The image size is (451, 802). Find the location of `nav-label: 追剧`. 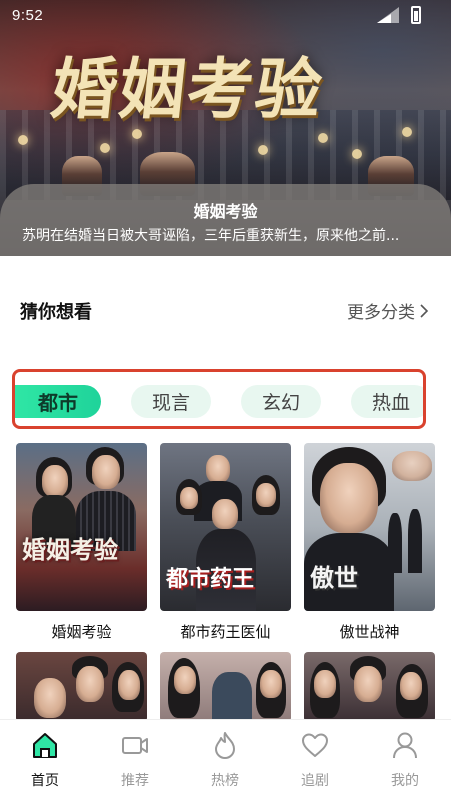

nav-label: 追剧 is located at coordinates (315, 781).